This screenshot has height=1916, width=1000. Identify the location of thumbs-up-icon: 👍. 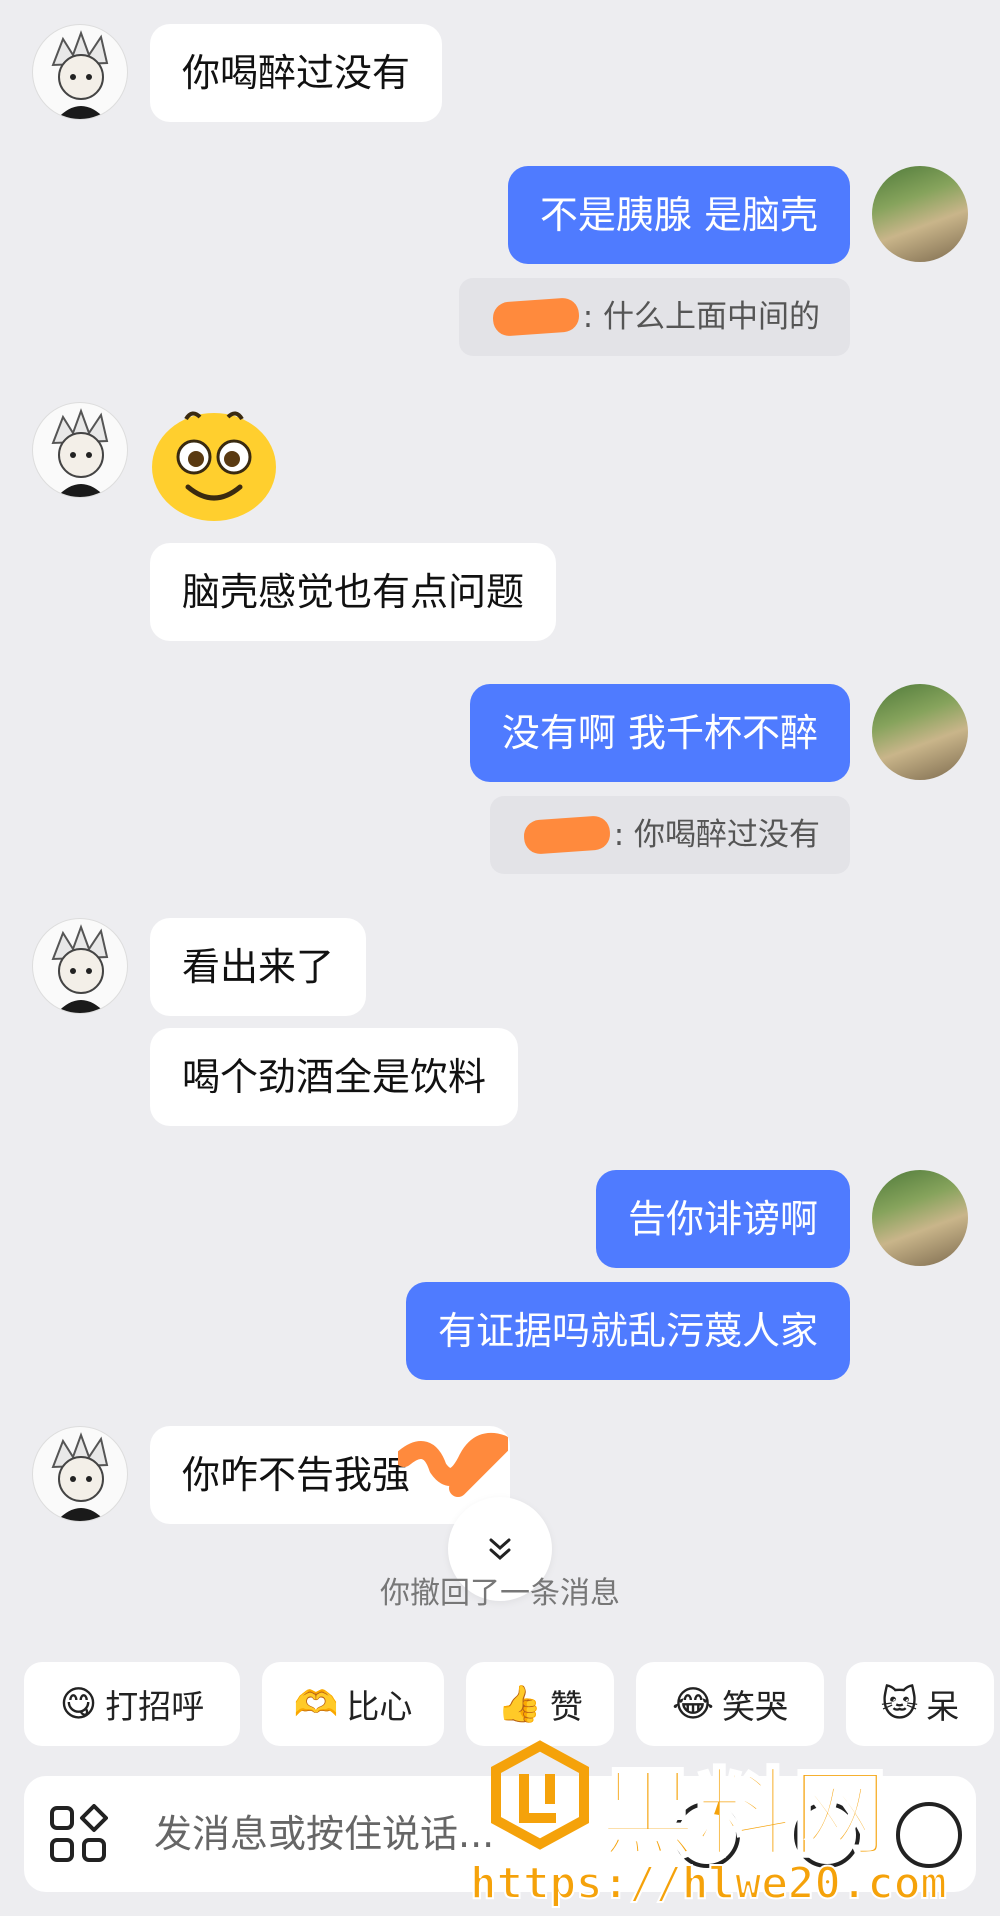
(519, 1704).